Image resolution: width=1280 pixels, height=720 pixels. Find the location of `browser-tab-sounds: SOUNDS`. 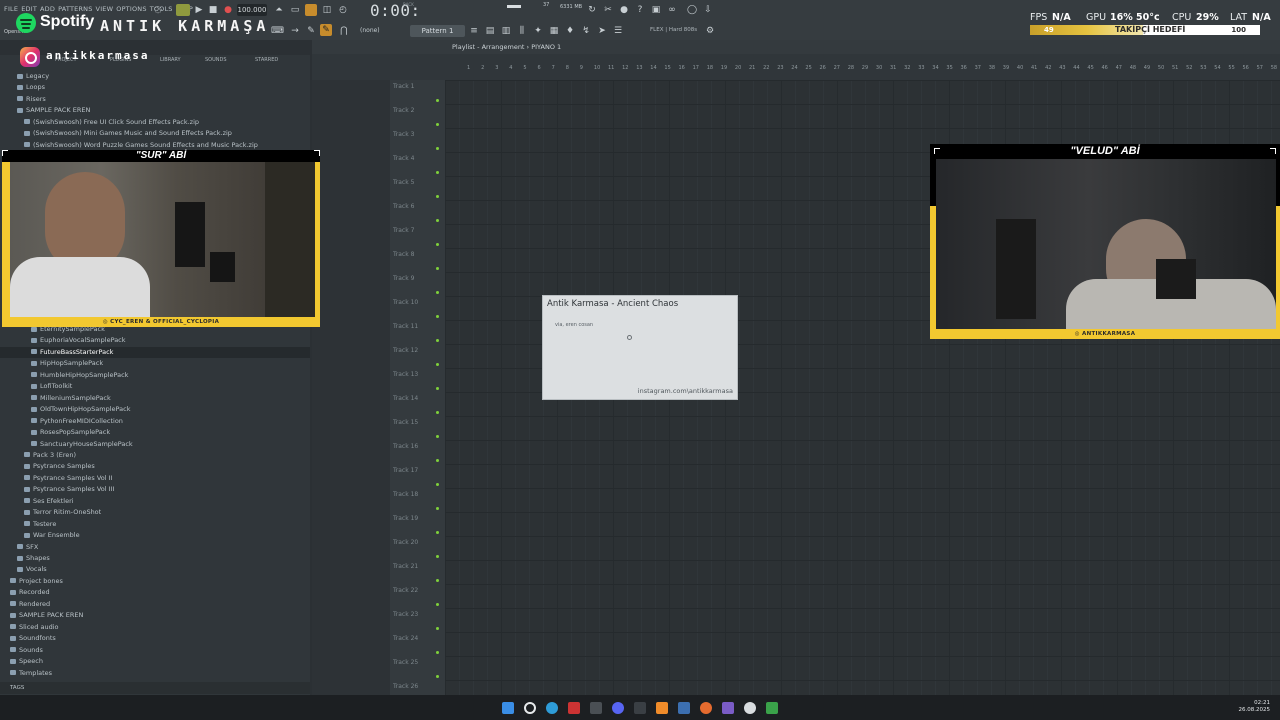

browser-tab-sounds: SOUNDS is located at coordinates (216, 60).